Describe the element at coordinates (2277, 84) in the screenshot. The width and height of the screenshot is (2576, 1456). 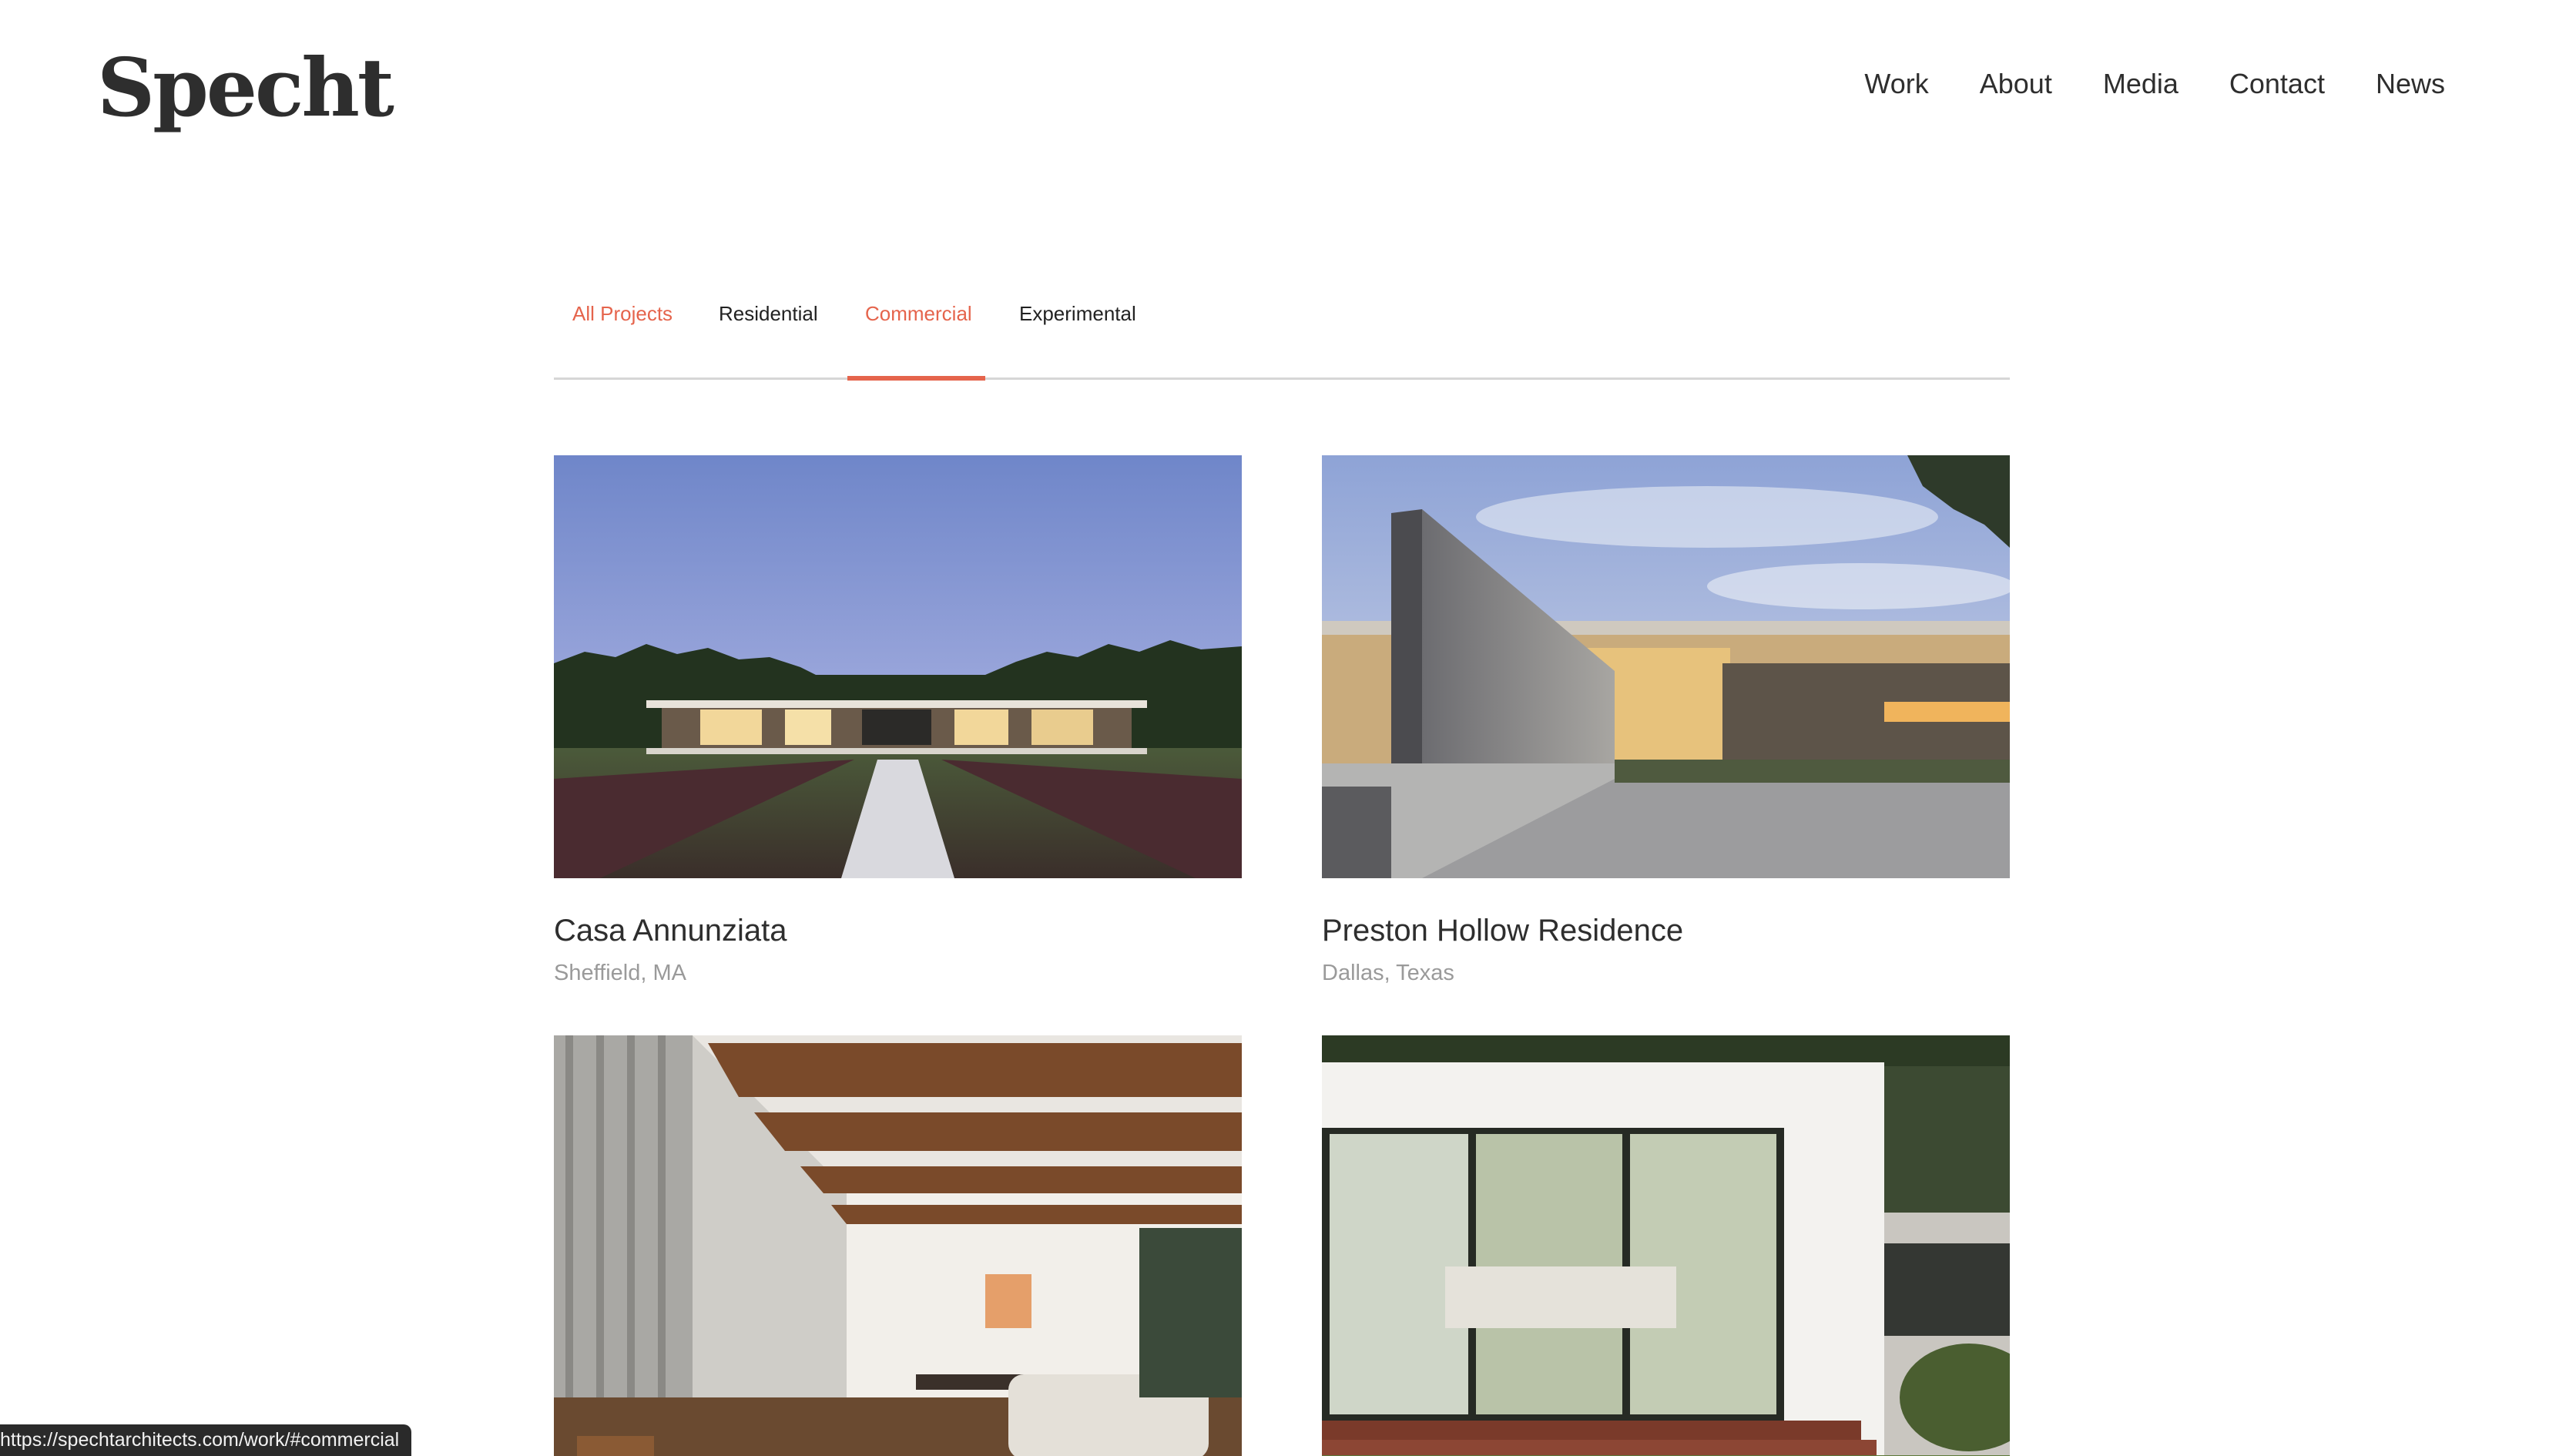
I see `nav-contact: Contact` at that location.